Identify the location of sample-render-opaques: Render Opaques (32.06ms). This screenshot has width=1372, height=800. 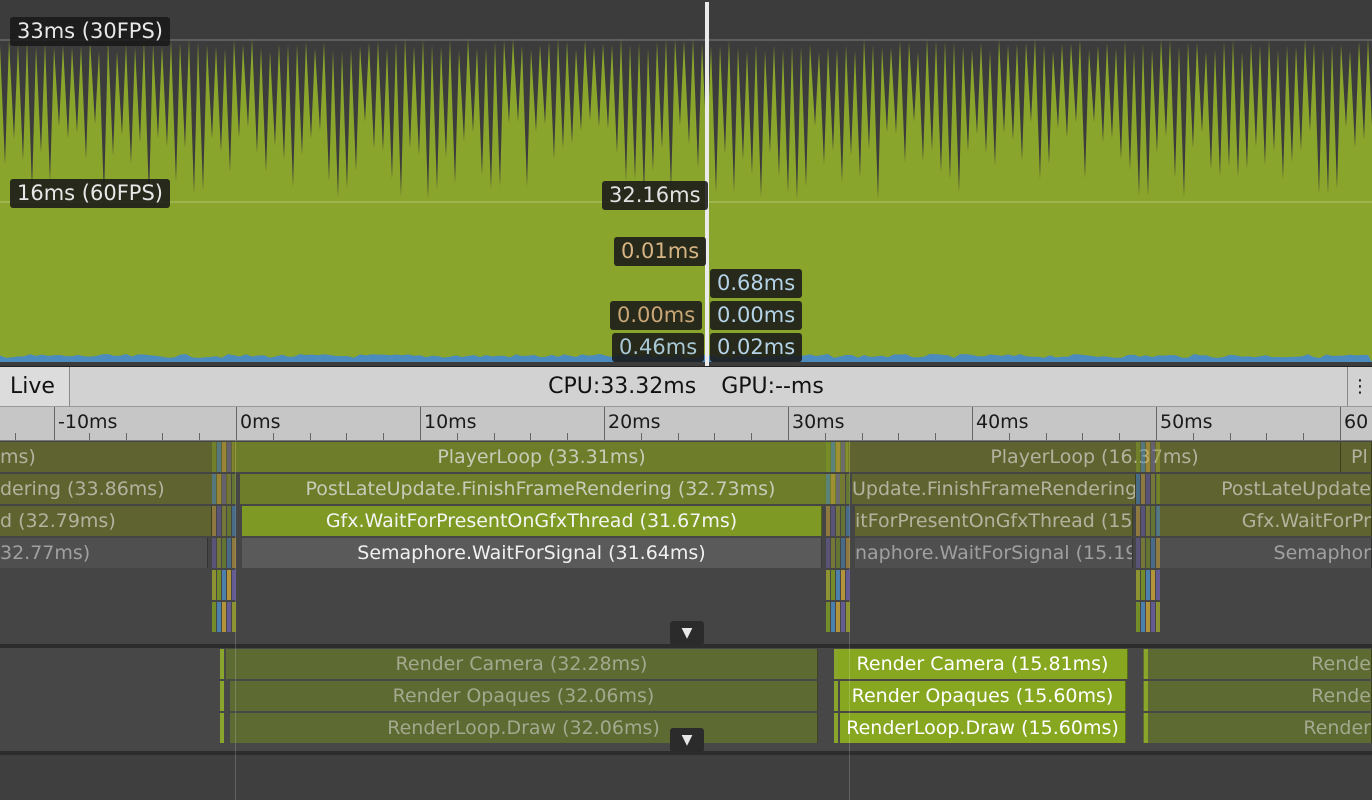
(524, 696).